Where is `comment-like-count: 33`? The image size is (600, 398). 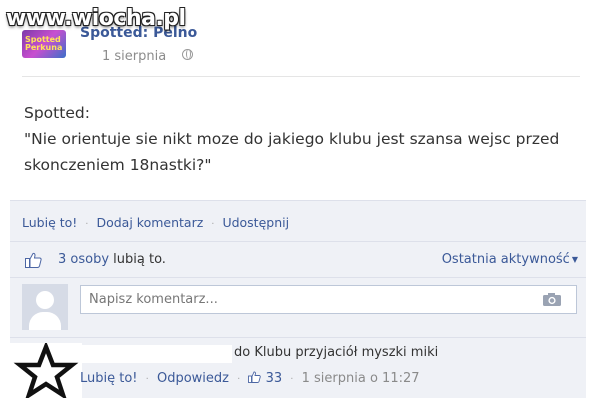 comment-like-count: 33 is located at coordinates (274, 378).